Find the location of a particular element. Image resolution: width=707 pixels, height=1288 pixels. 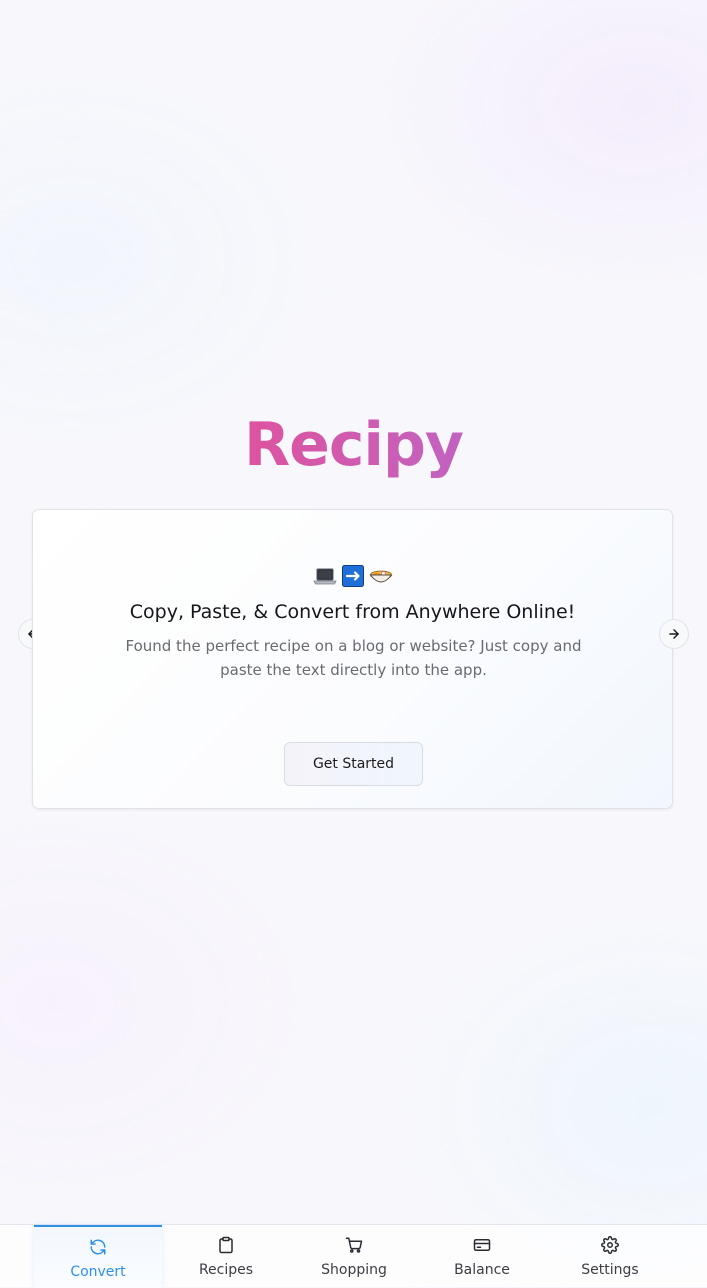

carousel-next-button is located at coordinates (674, 634).